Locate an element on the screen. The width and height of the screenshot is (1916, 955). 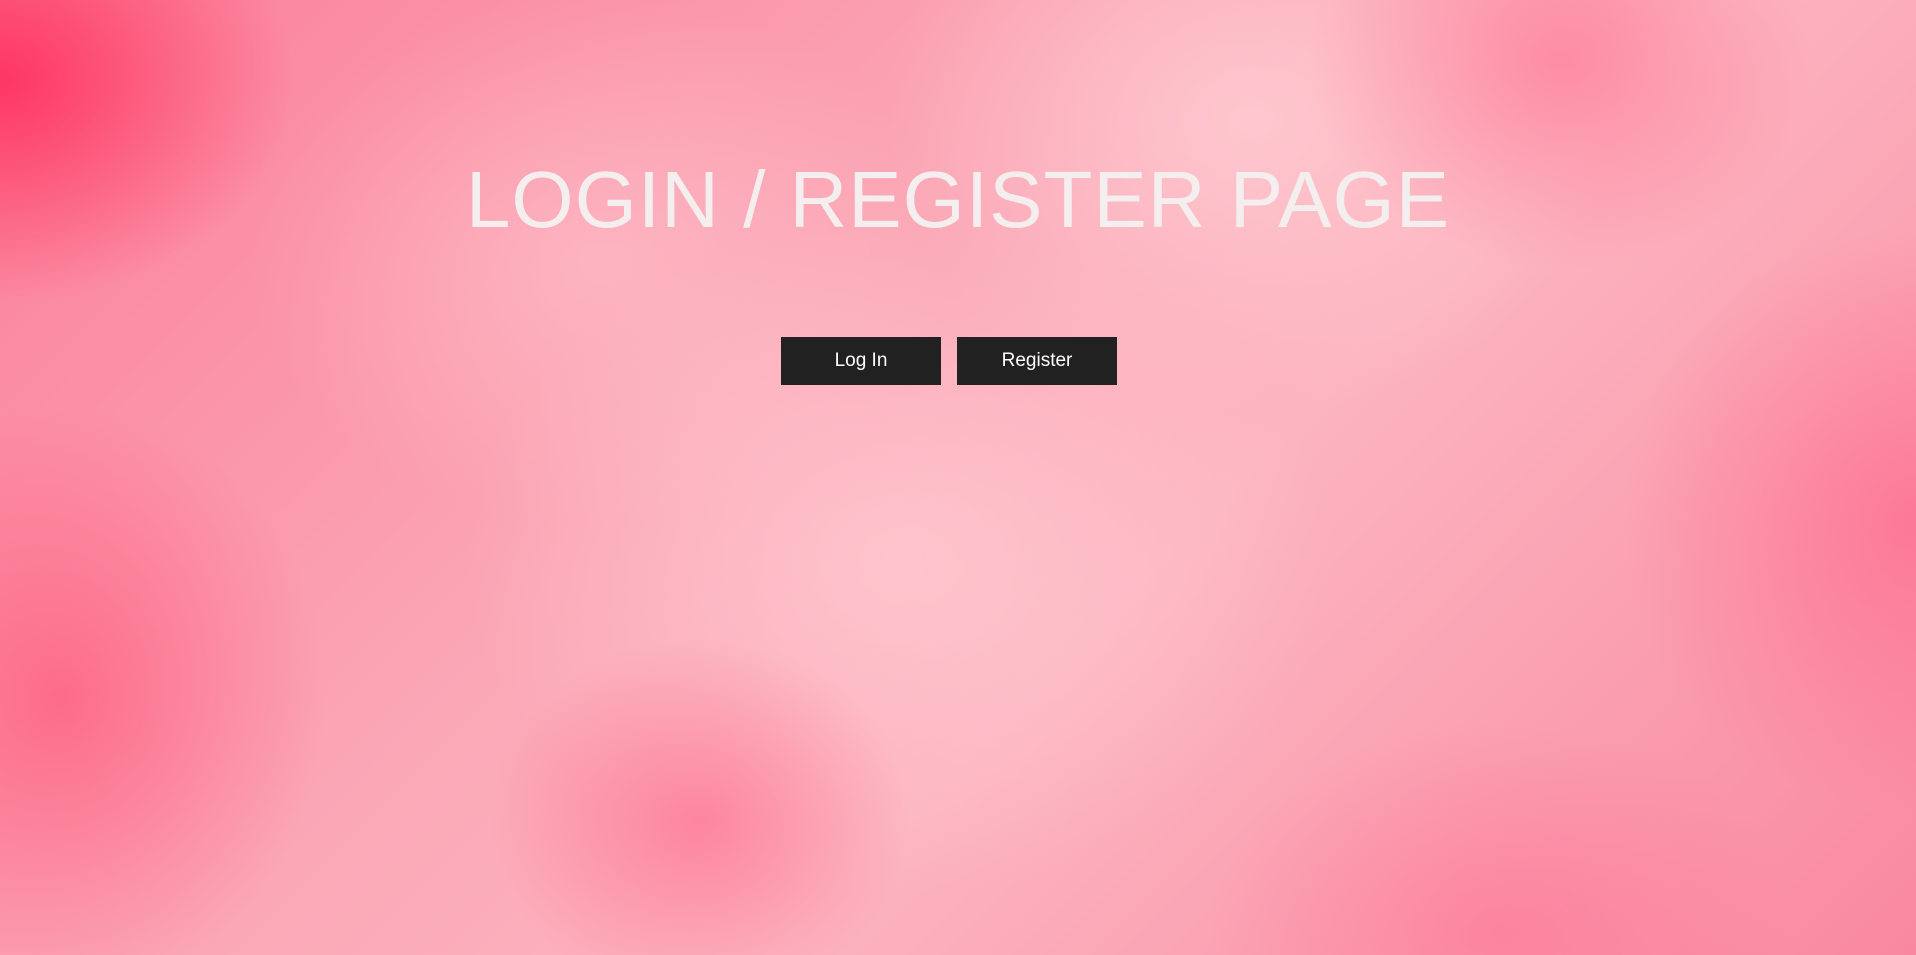
auth-button-group: Log In Register is located at coordinates (949, 361).